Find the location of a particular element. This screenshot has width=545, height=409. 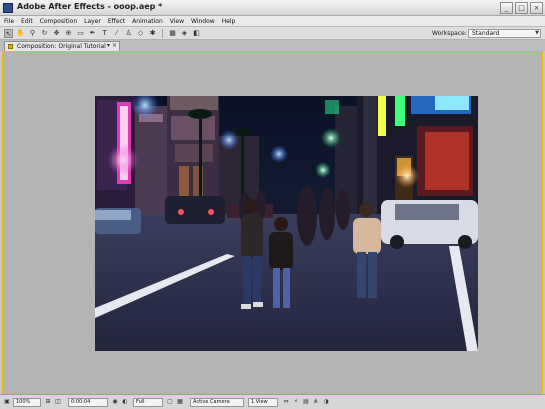

current-time-value: 0:00:04 is located at coordinates (81, 402).